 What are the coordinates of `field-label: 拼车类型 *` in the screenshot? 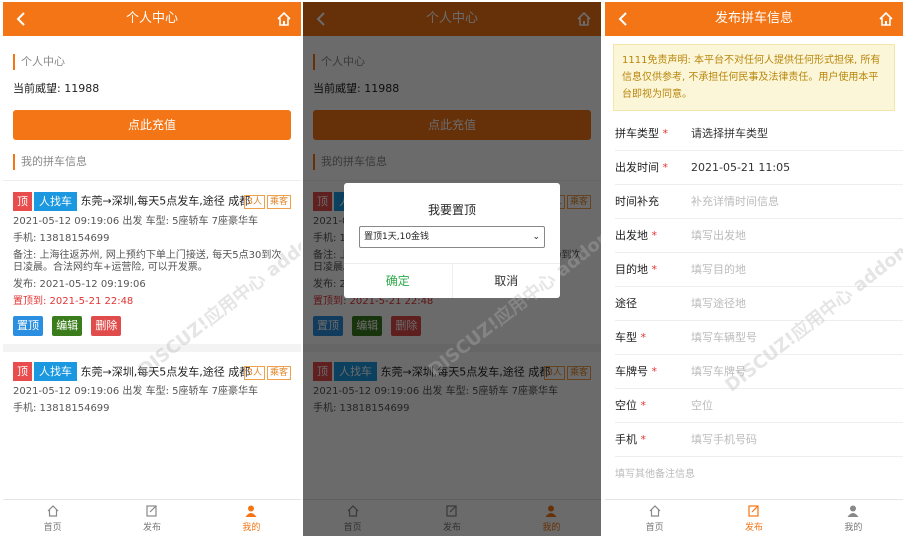 It's located at (653, 133).